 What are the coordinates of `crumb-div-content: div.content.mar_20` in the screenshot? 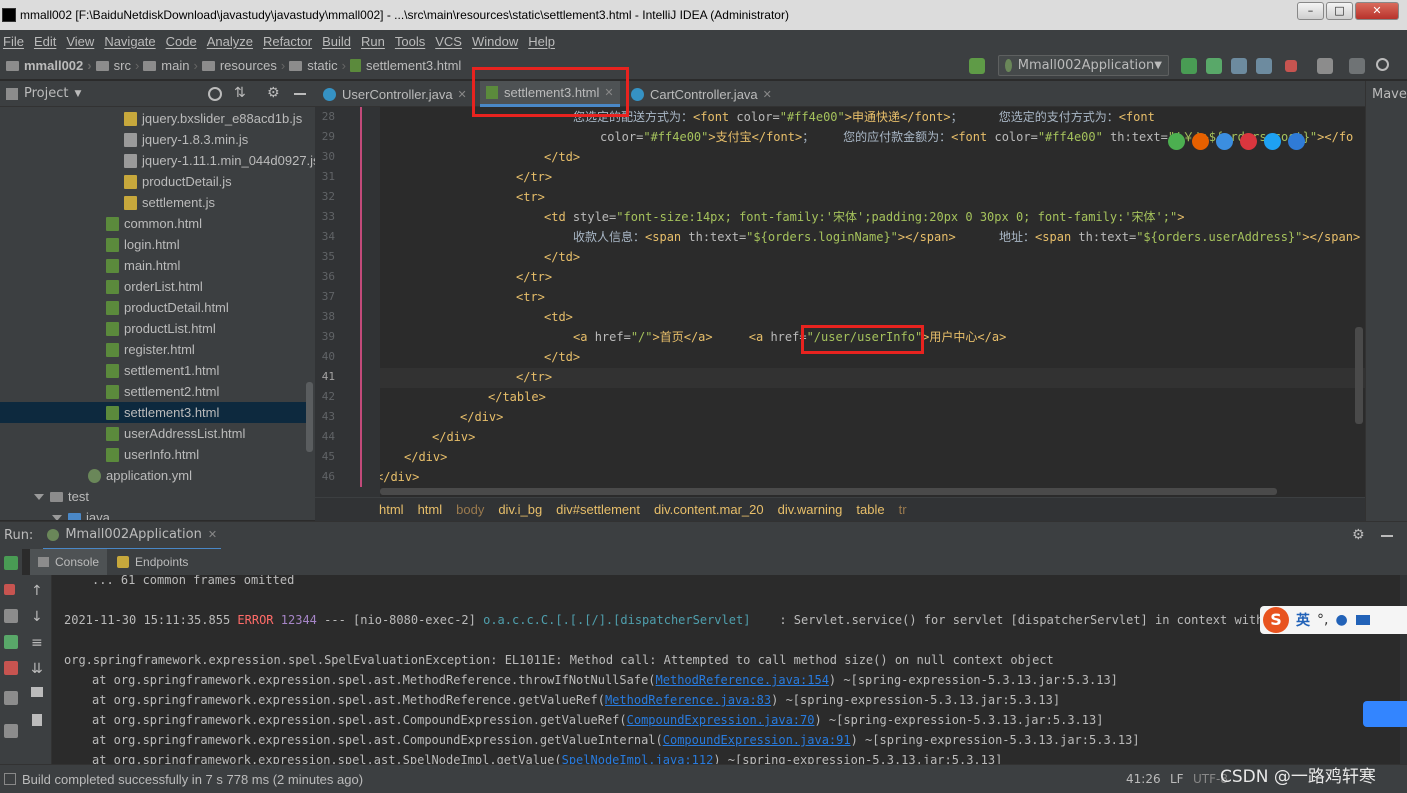 It's located at (709, 509).